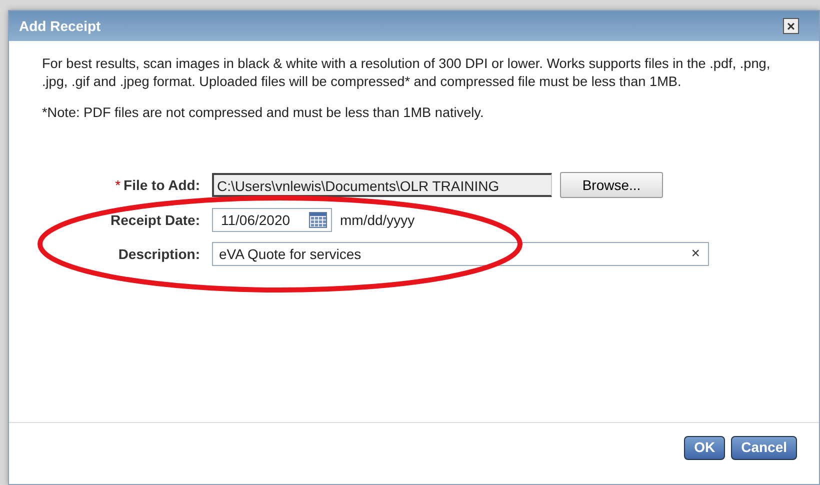 Image resolution: width=820 pixels, height=485 pixels. What do you see at coordinates (290, 254) in the screenshot?
I see `description-value: eVA Quote for services` at bounding box center [290, 254].